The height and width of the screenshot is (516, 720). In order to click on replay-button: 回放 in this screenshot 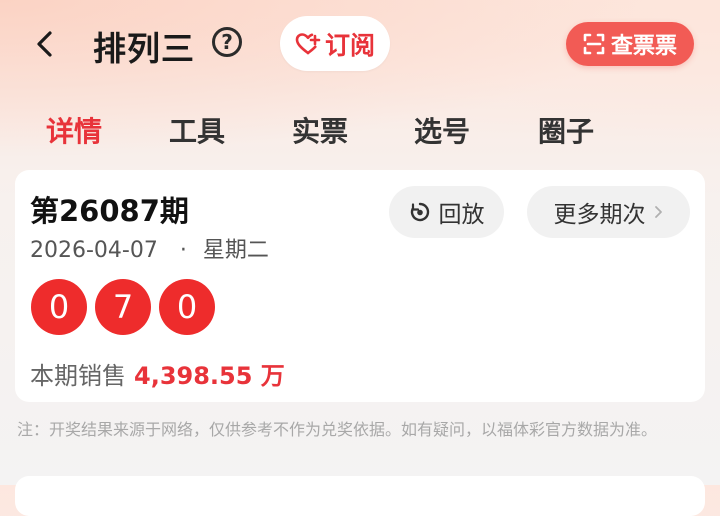, I will do `click(446, 212)`.